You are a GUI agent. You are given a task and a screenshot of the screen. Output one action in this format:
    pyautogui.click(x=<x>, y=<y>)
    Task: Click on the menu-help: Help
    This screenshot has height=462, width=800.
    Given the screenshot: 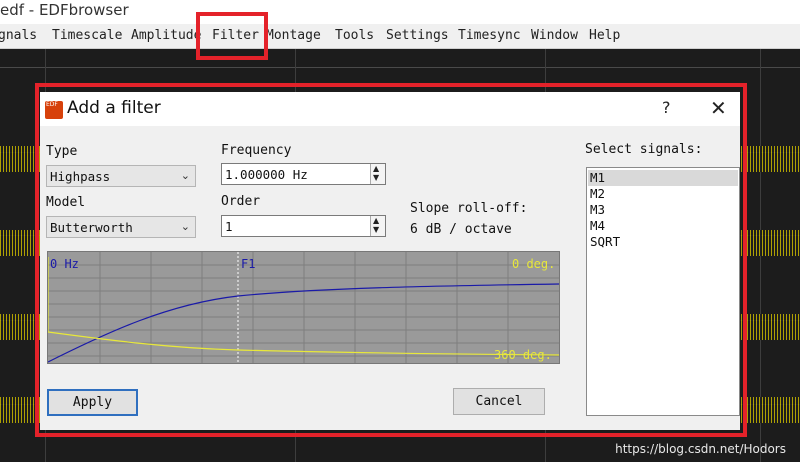 What is the action you would take?
    pyautogui.click(x=604, y=35)
    